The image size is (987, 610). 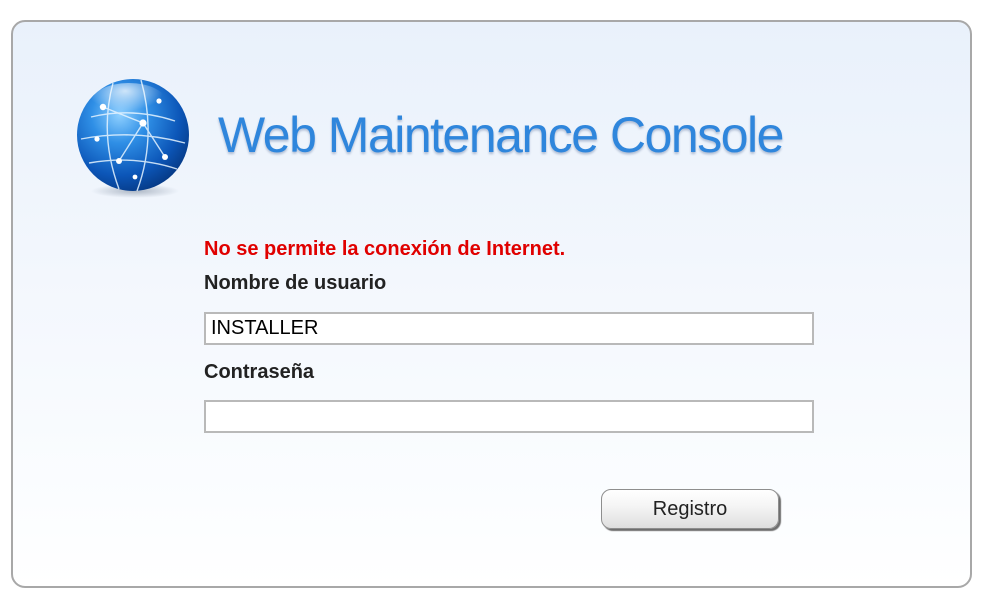 I want to click on password-label: Contraseña, so click(x=259, y=372).